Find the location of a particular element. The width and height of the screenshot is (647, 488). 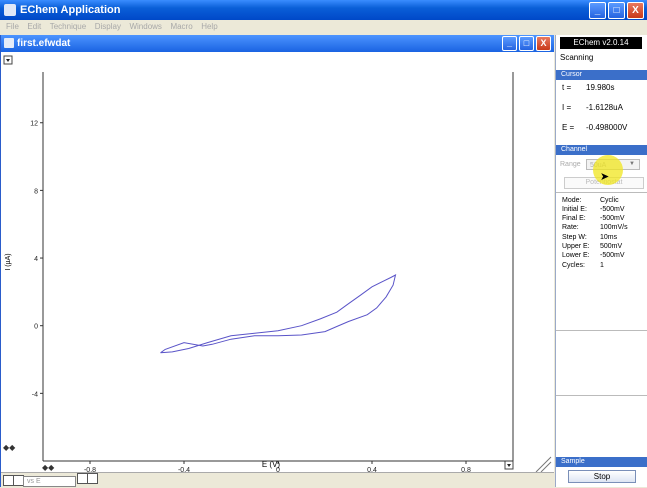

chevron-down-icon: ▼ is located at coordinates (632, 164).